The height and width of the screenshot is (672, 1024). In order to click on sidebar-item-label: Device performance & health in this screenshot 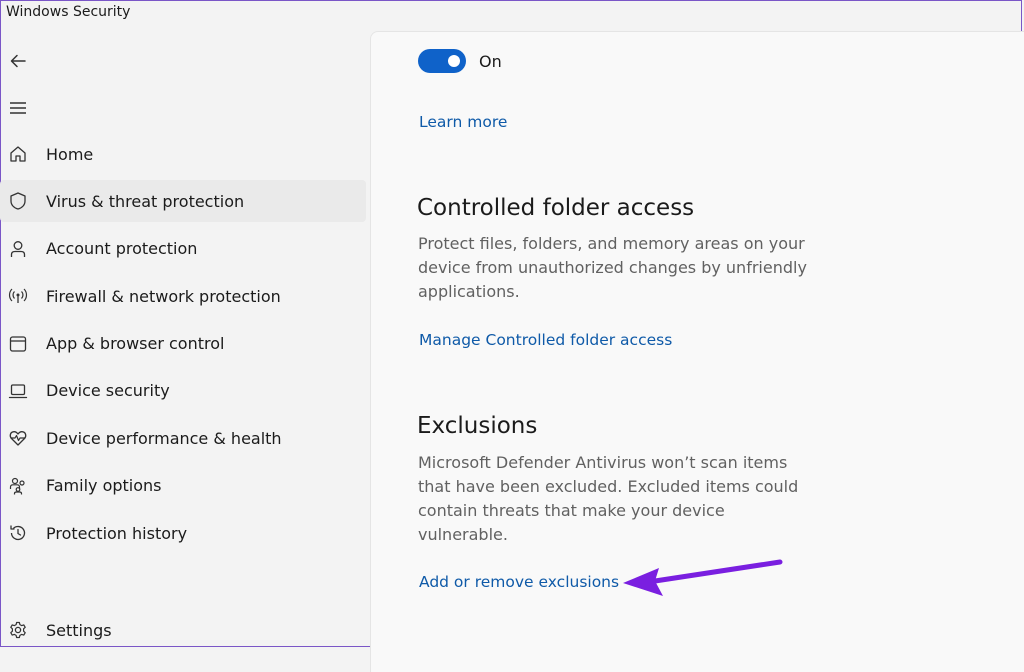, I will do `click(164, 438)`.